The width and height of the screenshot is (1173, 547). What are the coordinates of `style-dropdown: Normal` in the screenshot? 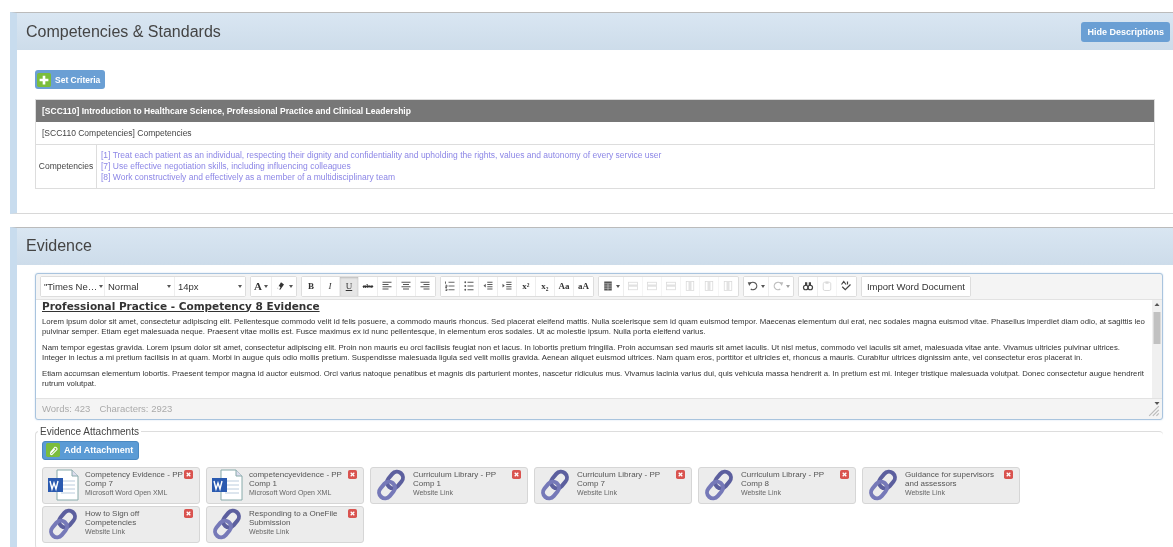 It's located at (140, 286).